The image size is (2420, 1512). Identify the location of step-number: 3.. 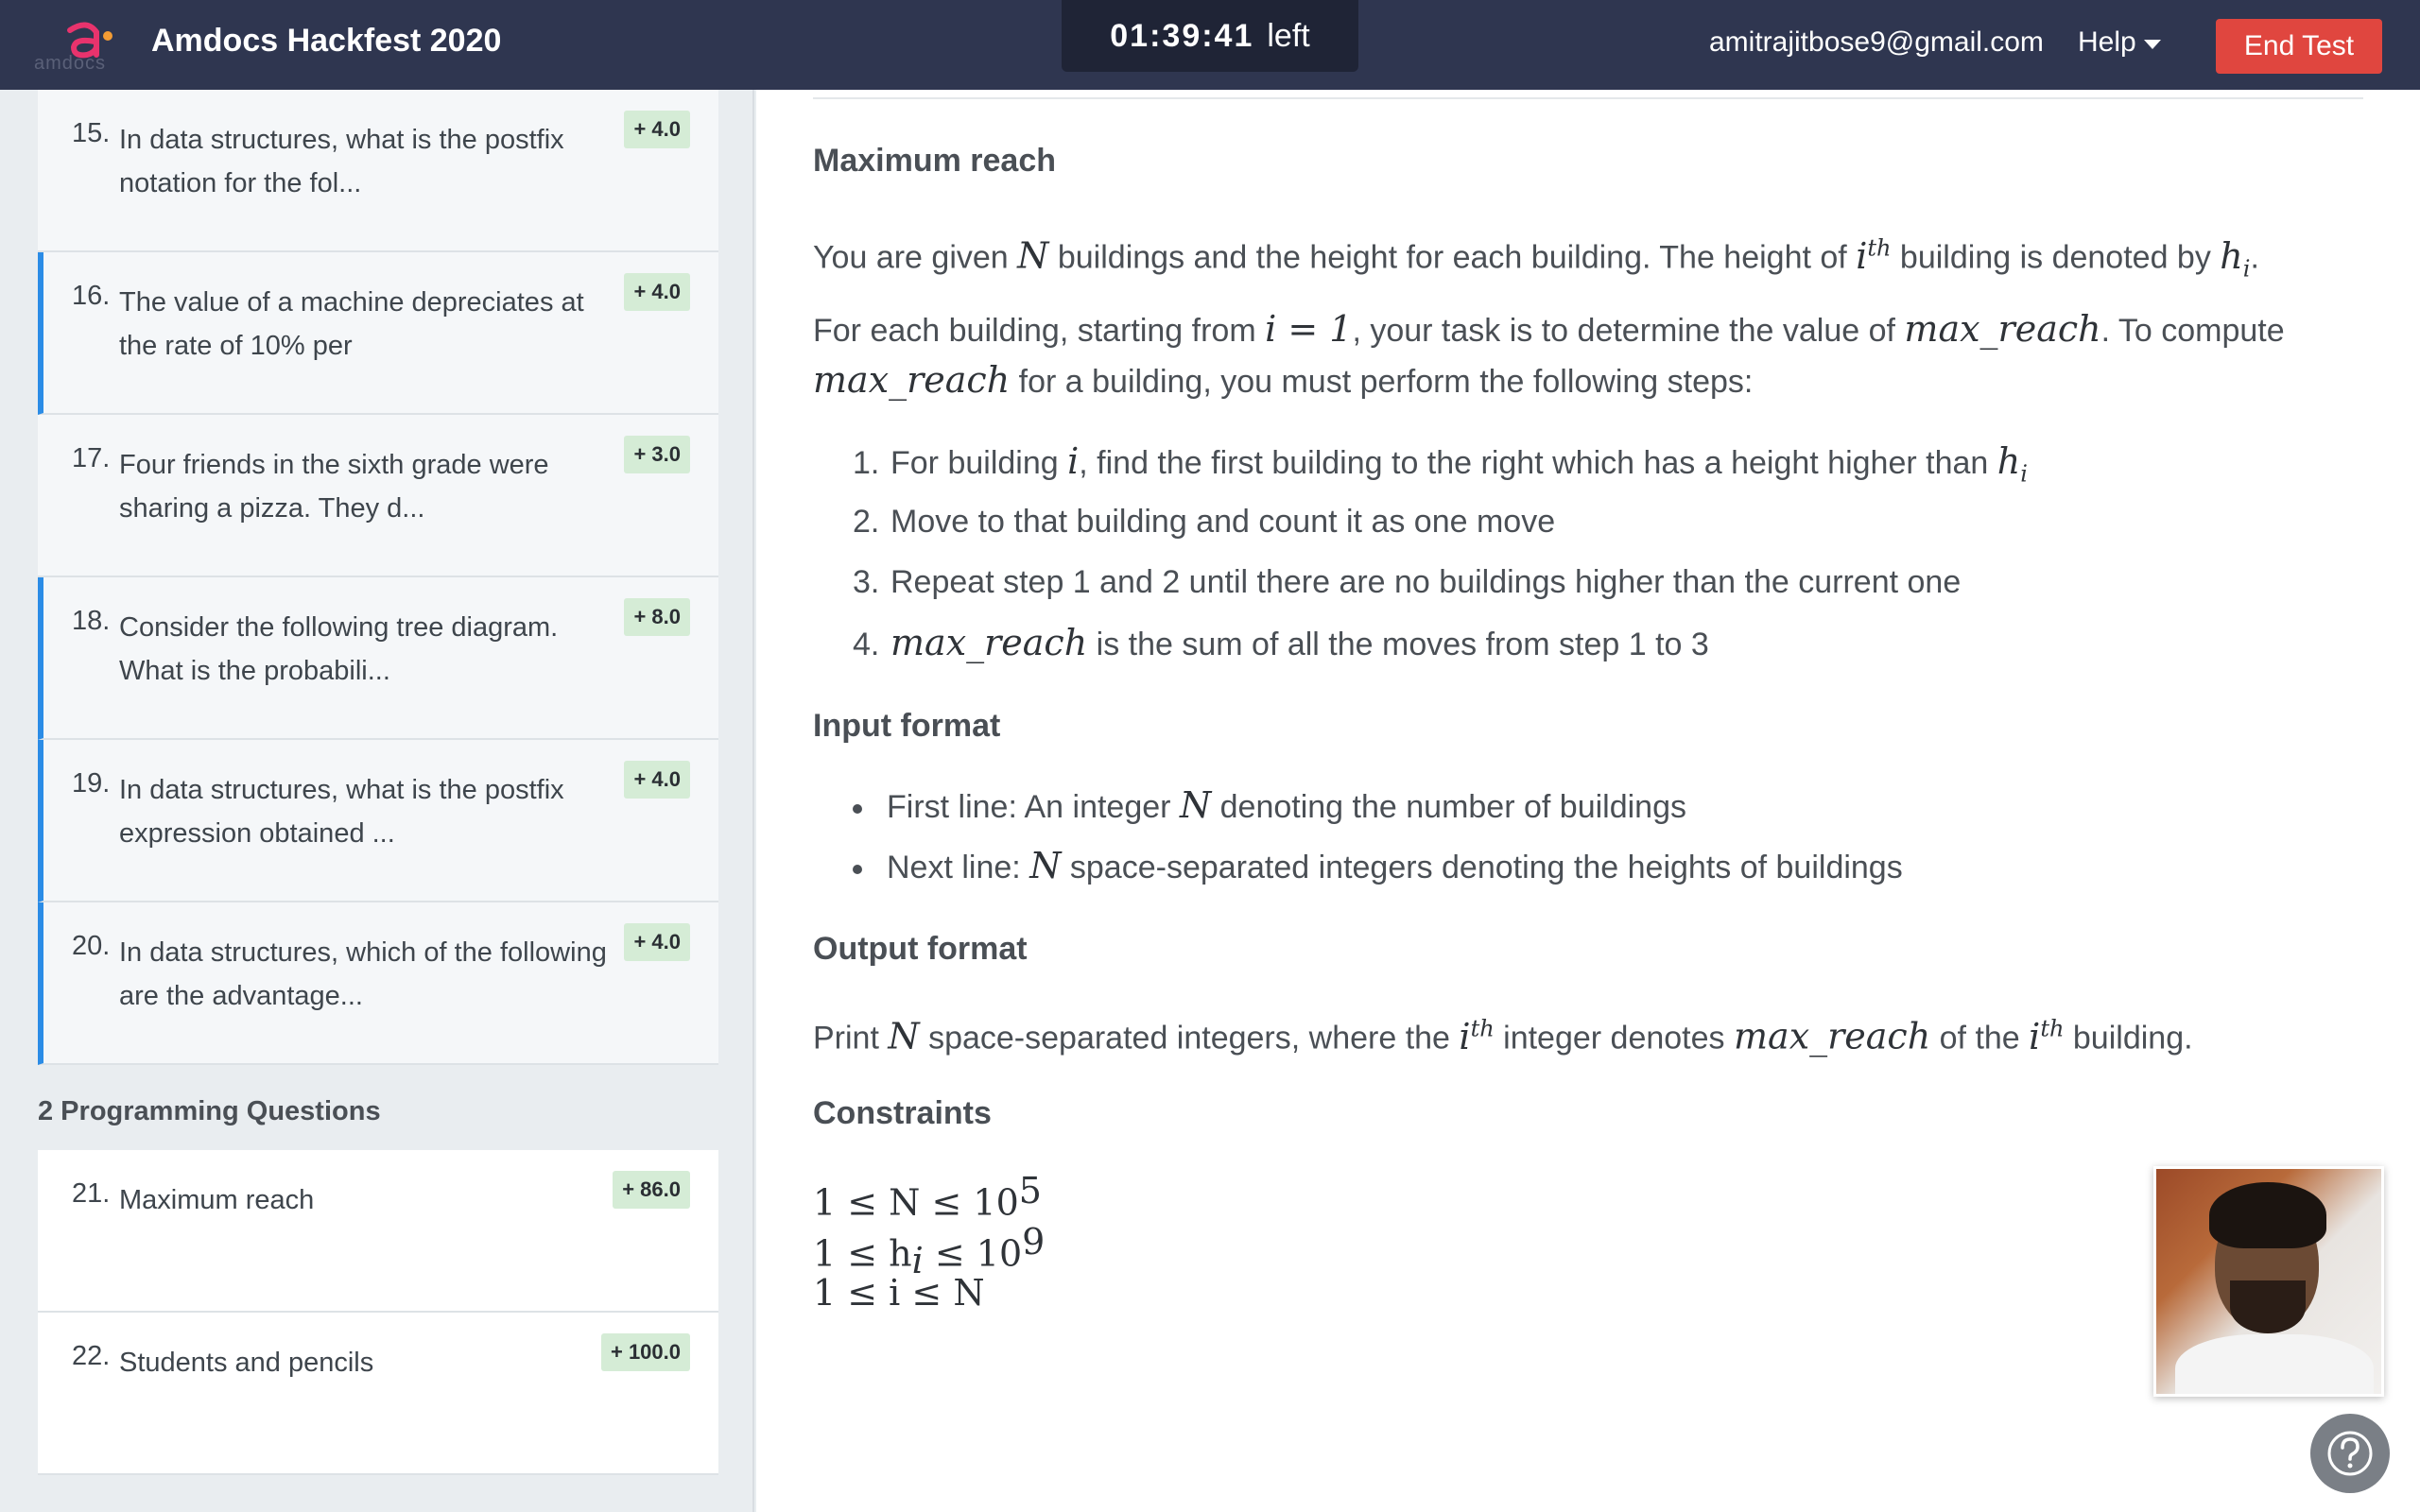
(866, 582).